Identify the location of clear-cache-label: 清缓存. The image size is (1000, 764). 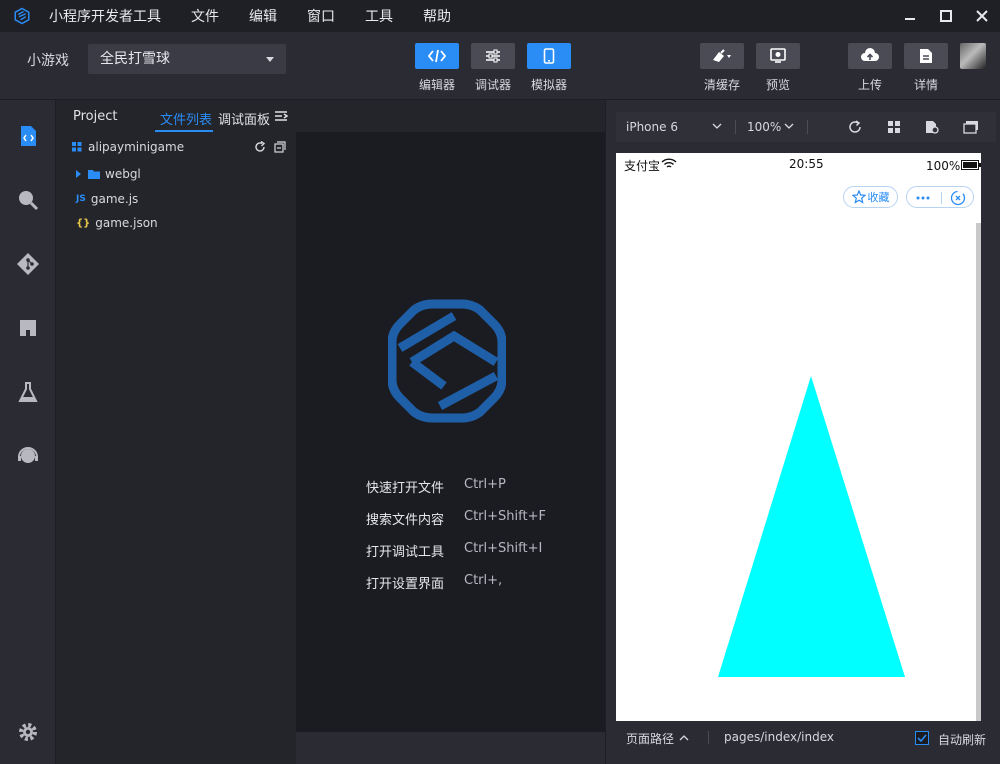
(721, 85).